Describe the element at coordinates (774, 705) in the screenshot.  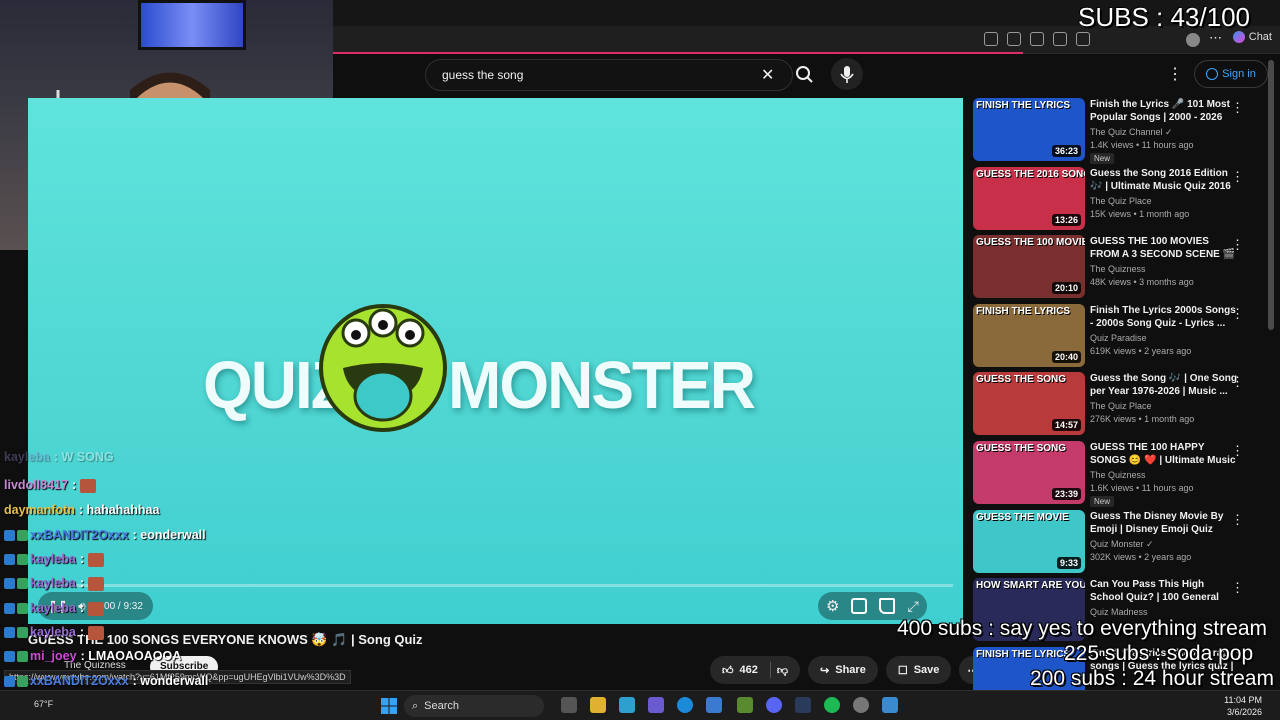
I see `discord-icon` at that location.